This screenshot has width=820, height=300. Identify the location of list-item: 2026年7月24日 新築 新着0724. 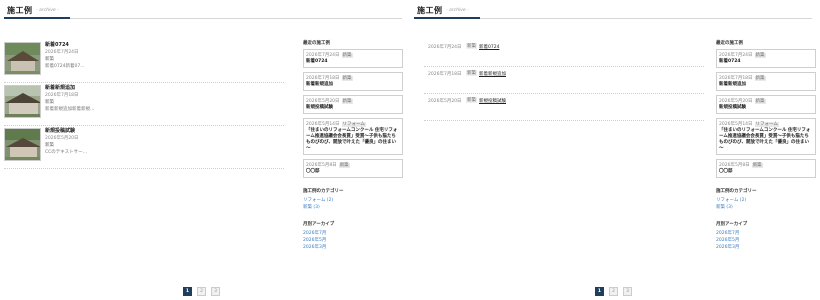
(564, 53).